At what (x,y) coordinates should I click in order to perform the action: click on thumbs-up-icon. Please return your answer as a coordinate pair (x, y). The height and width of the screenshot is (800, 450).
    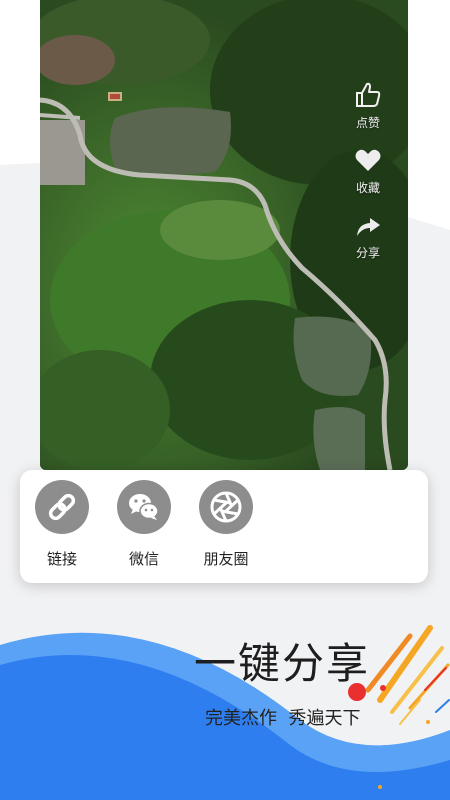
    Looking at the image, I should click on (368, 94).